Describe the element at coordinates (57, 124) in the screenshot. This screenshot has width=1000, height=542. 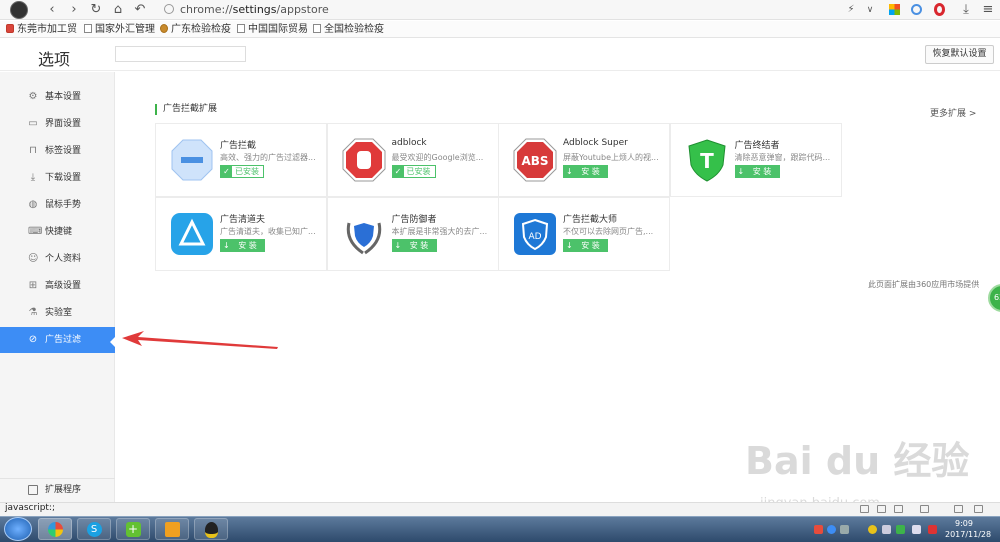
I see `sidebar-item: ▭ 界面设置` at that location.